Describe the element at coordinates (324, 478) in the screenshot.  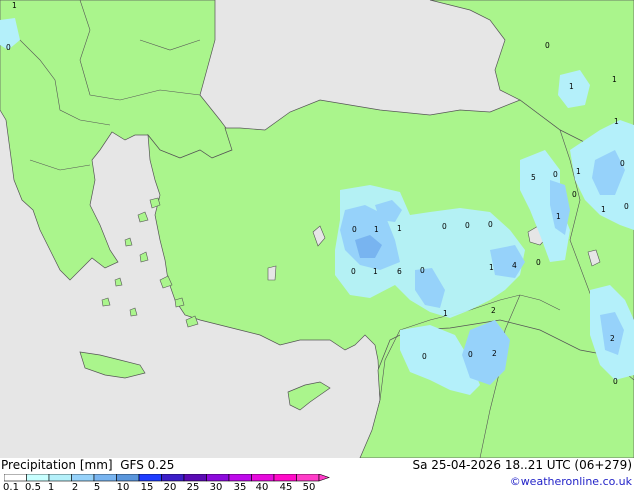
I see `scale-arrow` at that location.